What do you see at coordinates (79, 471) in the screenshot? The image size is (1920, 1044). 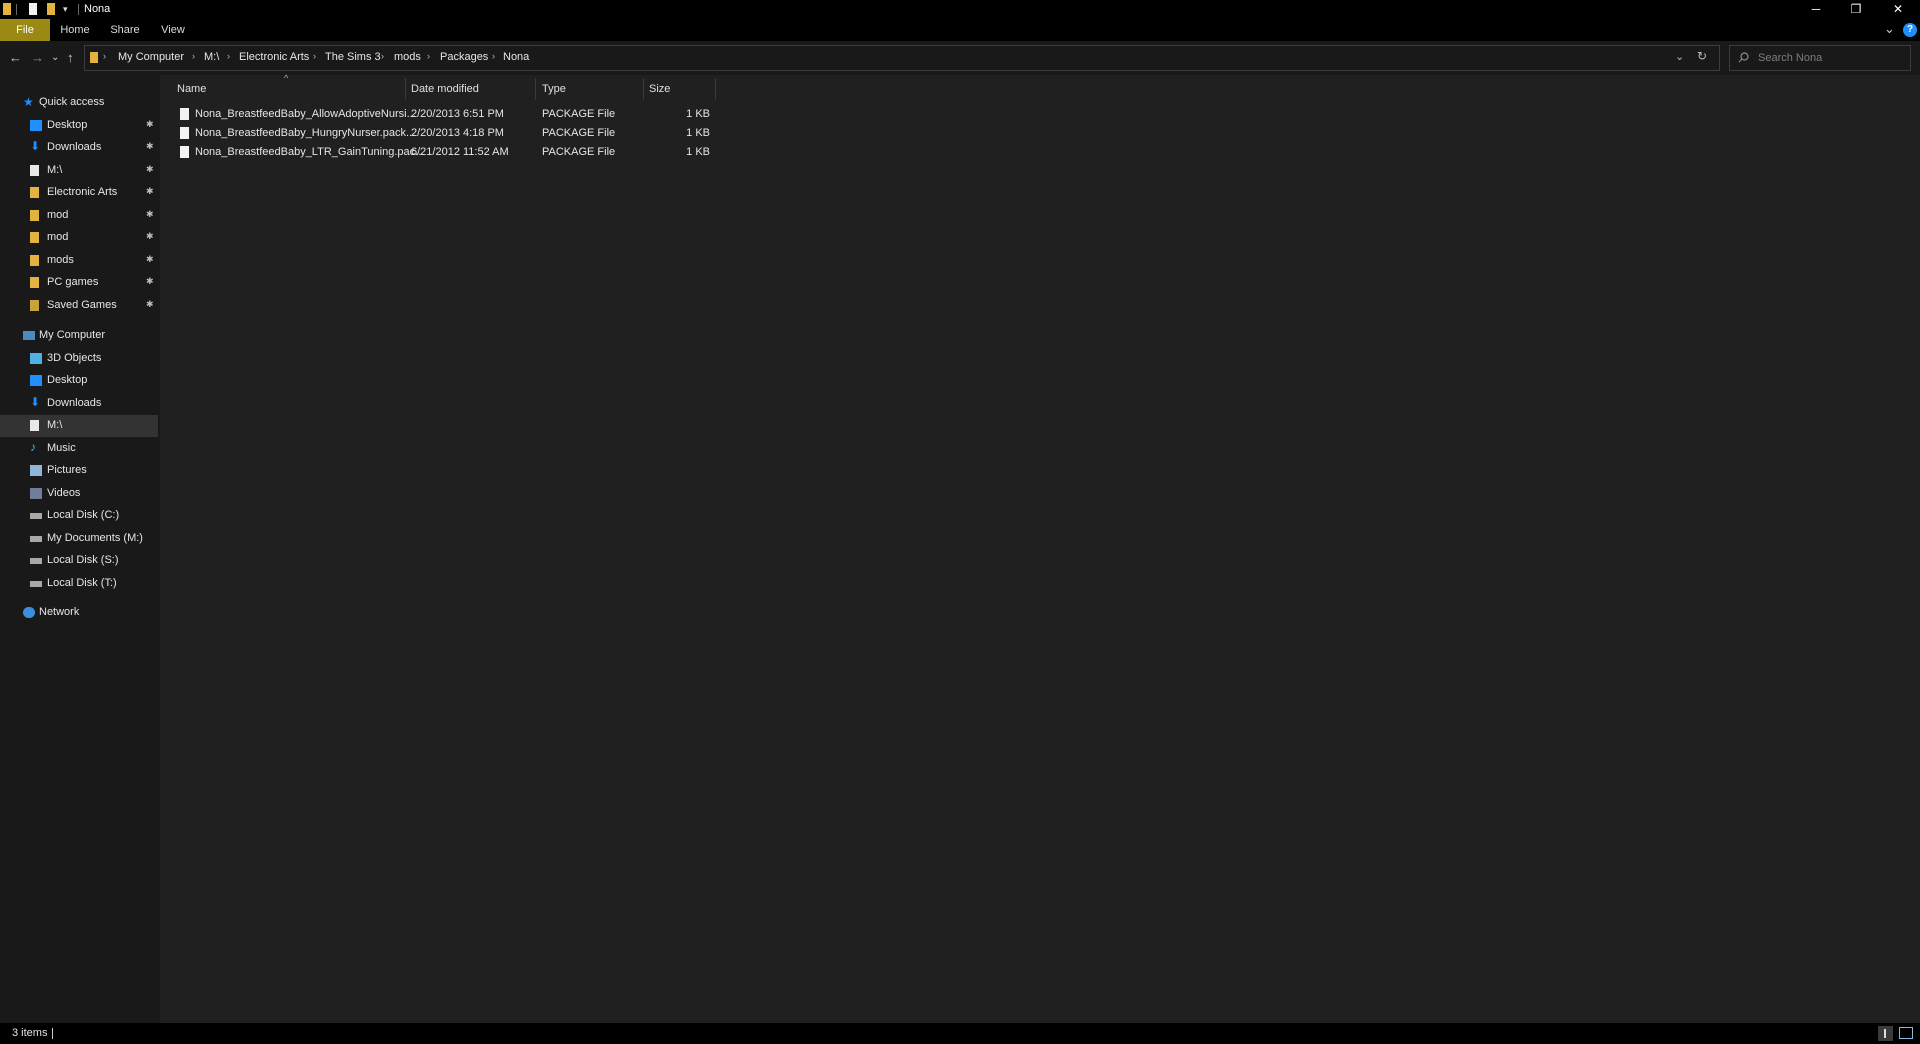 I see `nav-pictures: Pictures` at bounding box center [79, 471].